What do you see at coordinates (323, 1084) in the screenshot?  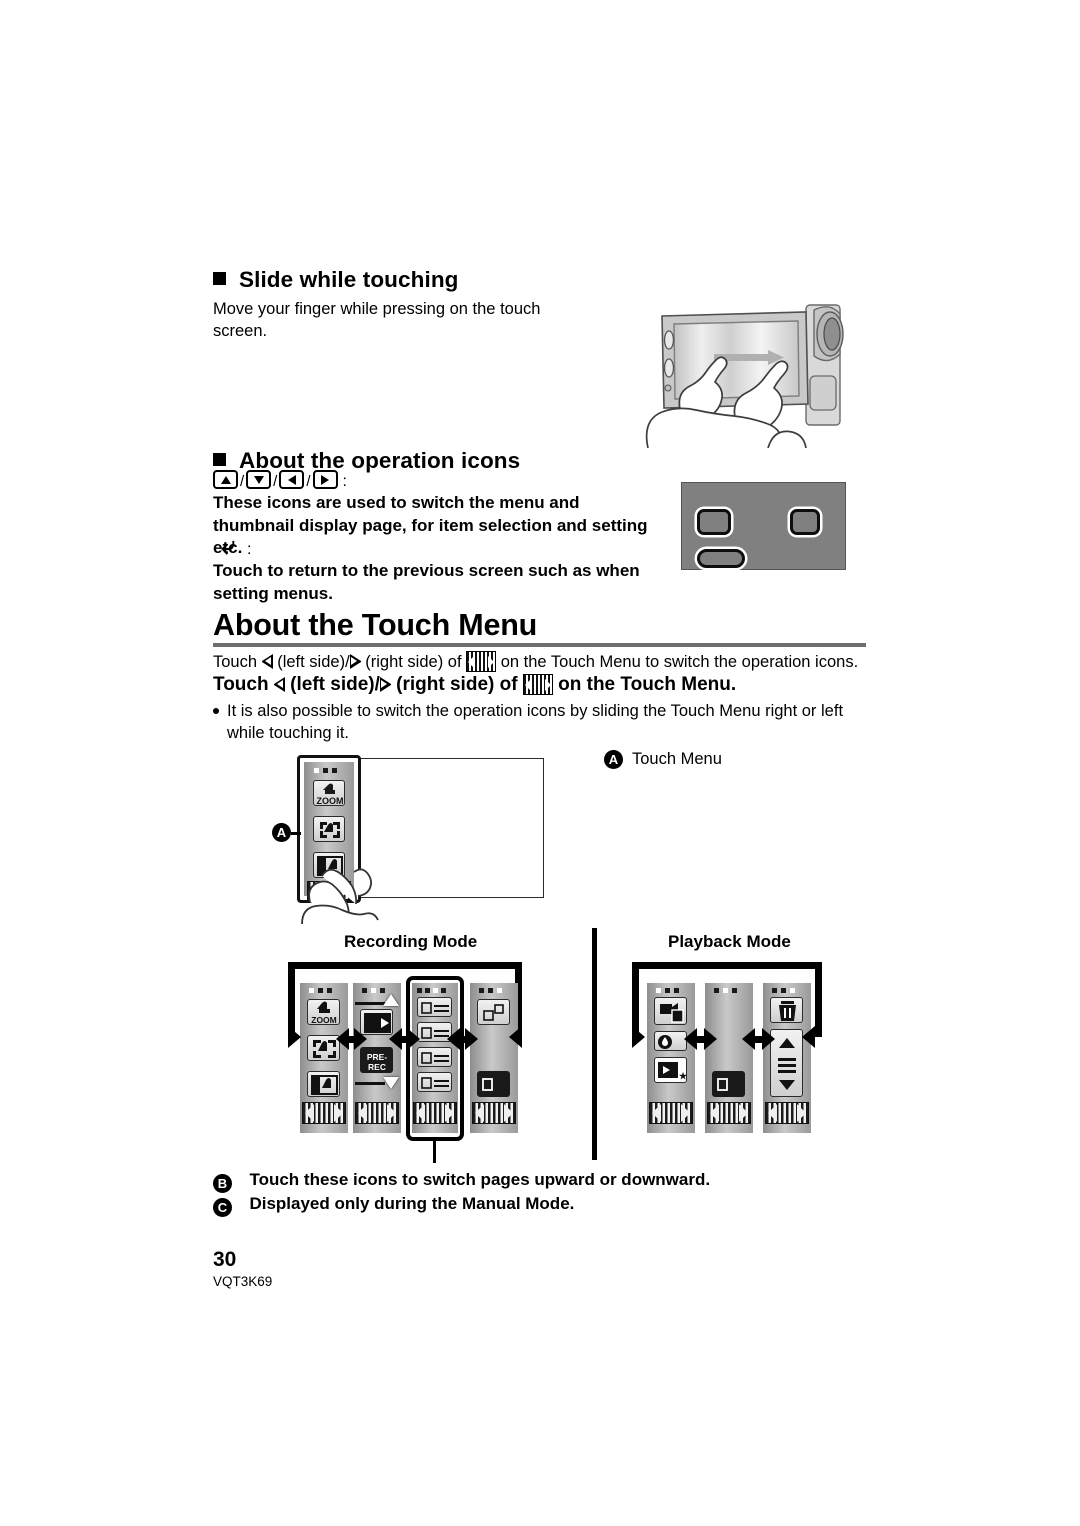 I see `fade-icon-tile` at bounding box center [323, 1084].